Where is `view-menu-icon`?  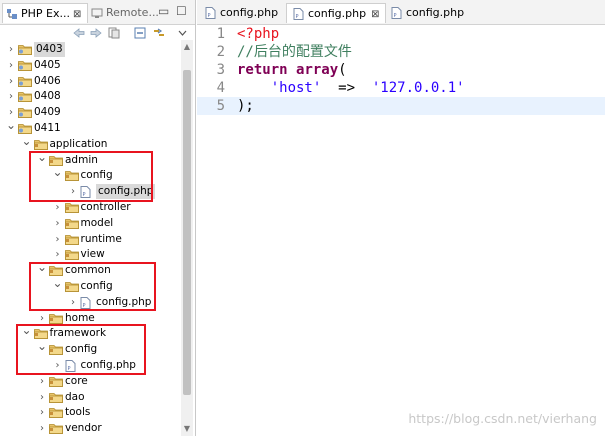 view-menu-icon is located at coordinates (182, 33).